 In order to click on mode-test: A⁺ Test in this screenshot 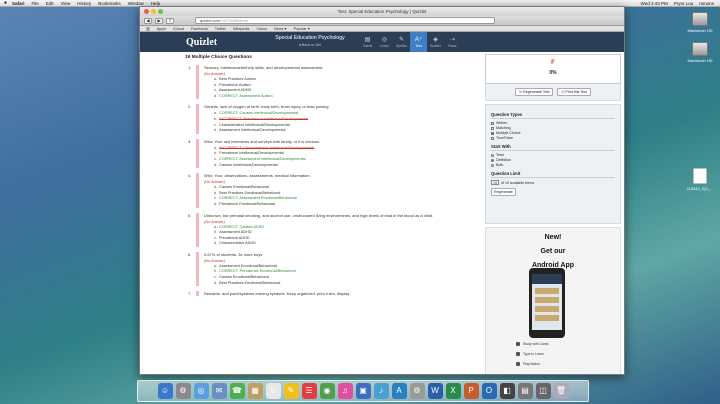, I will do `click(418, 42)`.